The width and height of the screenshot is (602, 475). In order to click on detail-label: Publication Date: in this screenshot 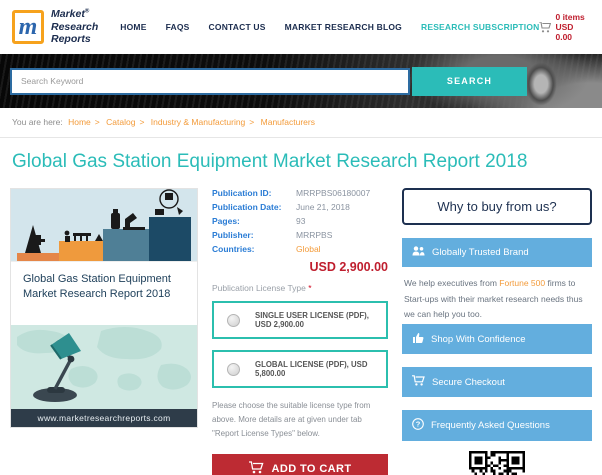, I will do `click(247, 207)`.